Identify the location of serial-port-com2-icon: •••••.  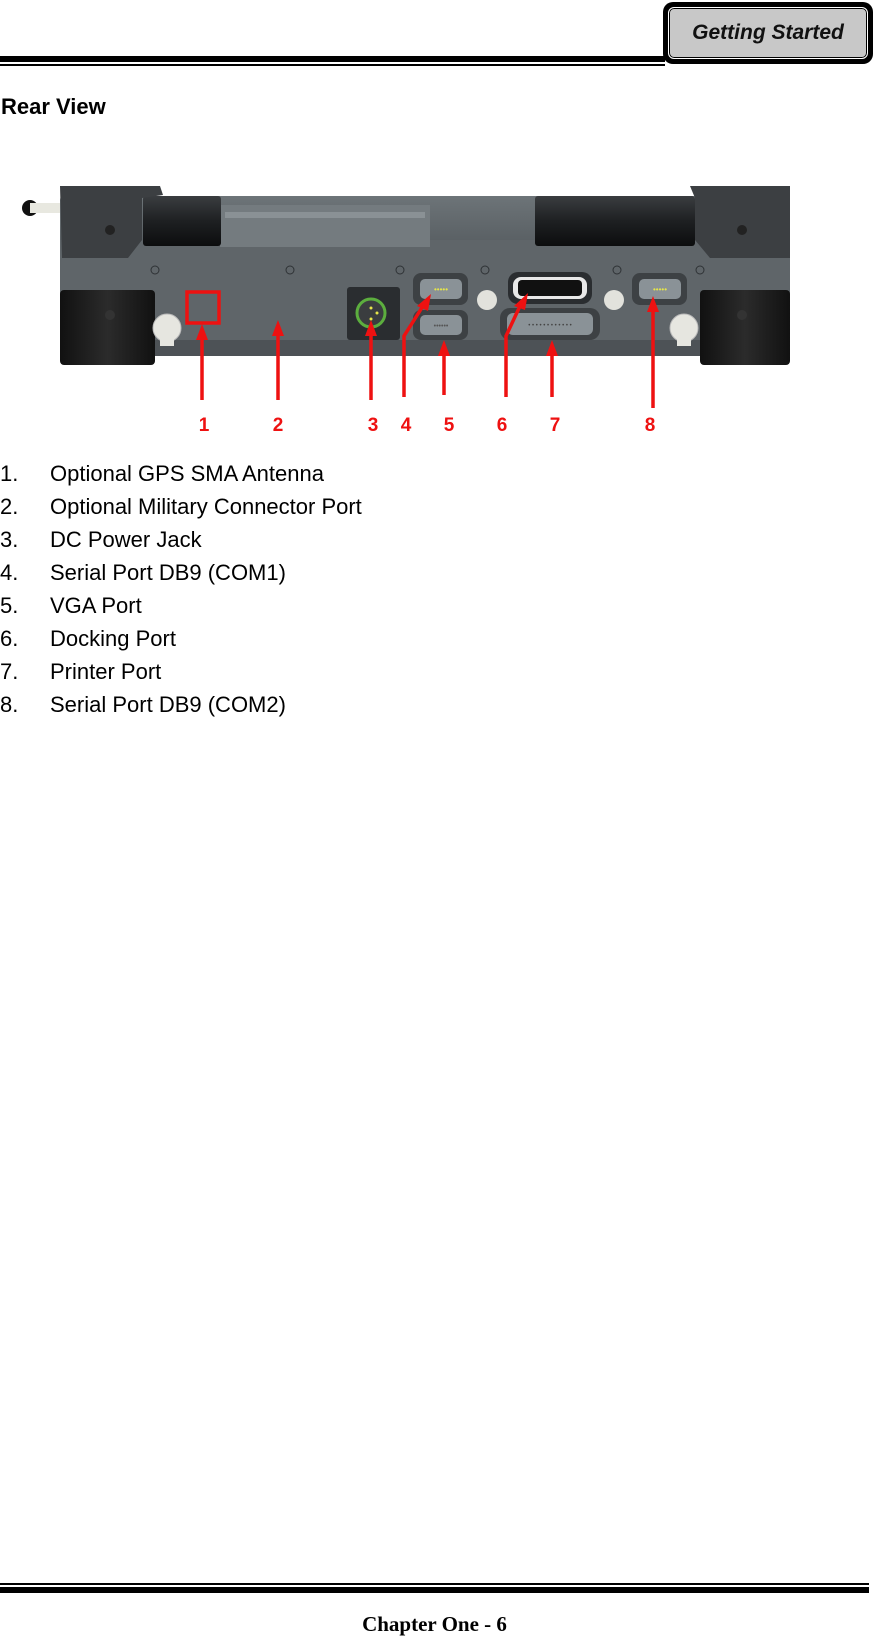
(659, 289).